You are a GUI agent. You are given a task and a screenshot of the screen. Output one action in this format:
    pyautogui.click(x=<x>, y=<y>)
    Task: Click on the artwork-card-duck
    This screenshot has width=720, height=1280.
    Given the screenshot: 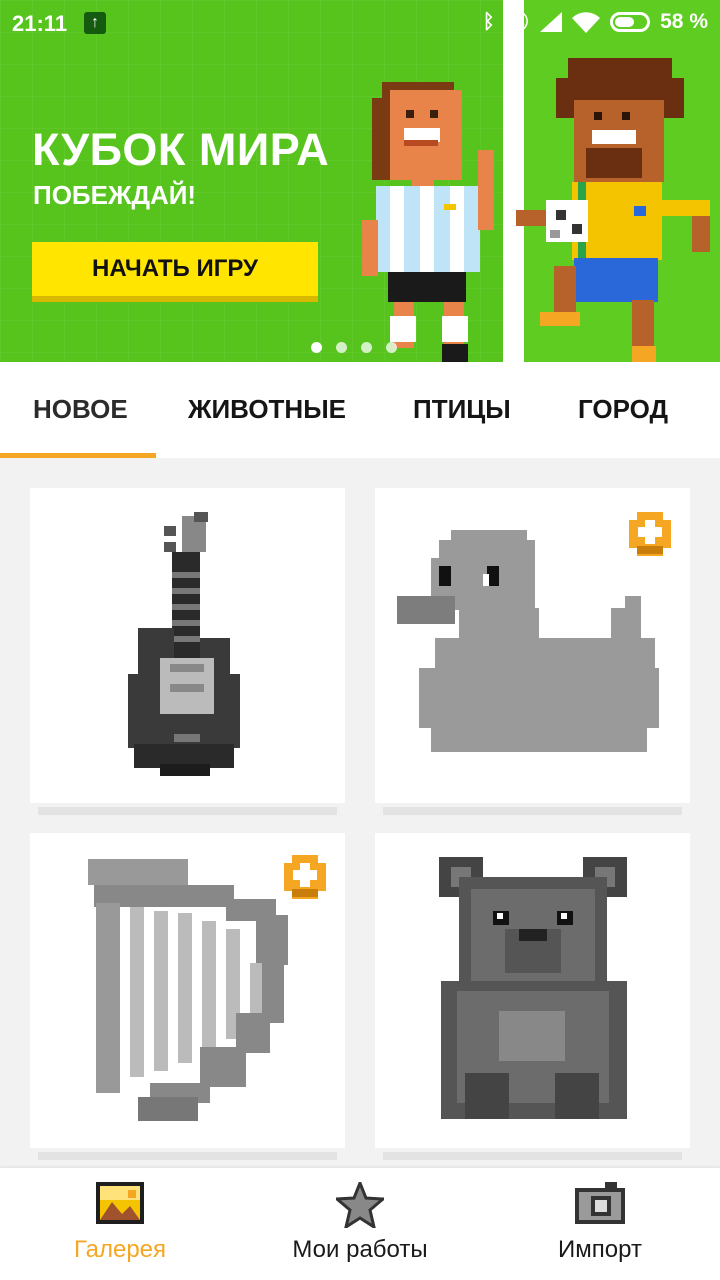 What is the action you would take?
    pyautogui.click(x=532, y=651)
    